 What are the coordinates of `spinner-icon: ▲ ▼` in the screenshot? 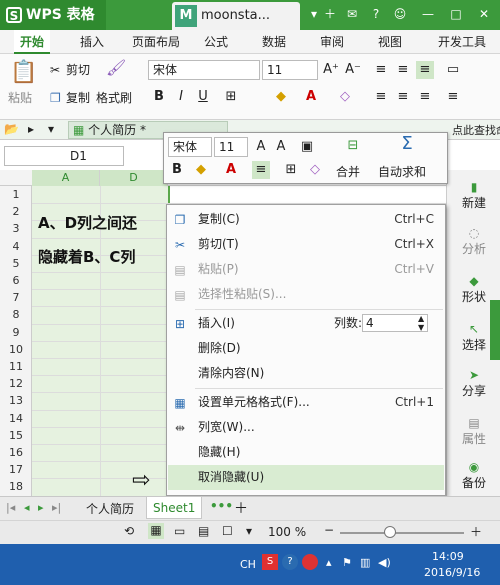 It's located at (421, 323).